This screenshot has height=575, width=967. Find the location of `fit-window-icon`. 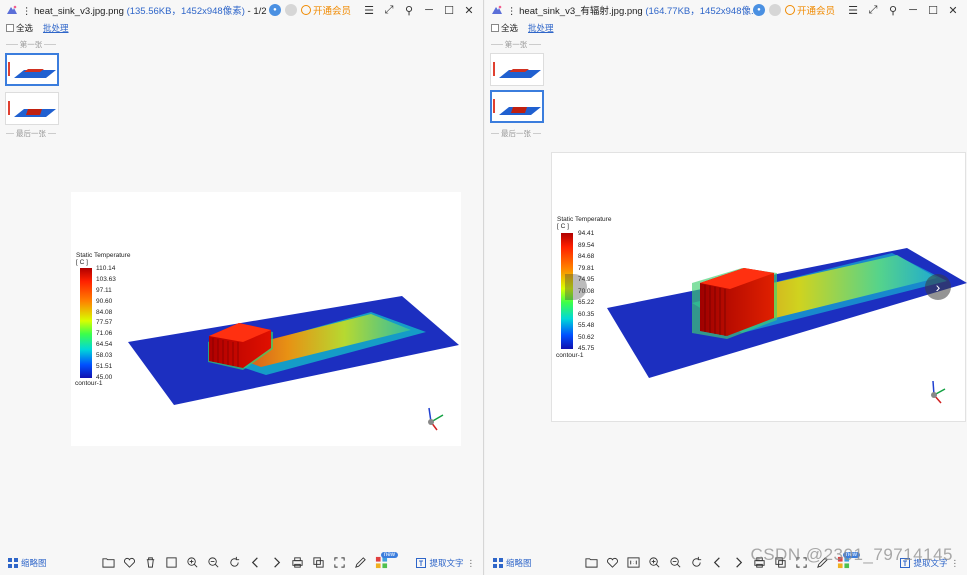

fit-window-icon is located at coordinates (171, 562).